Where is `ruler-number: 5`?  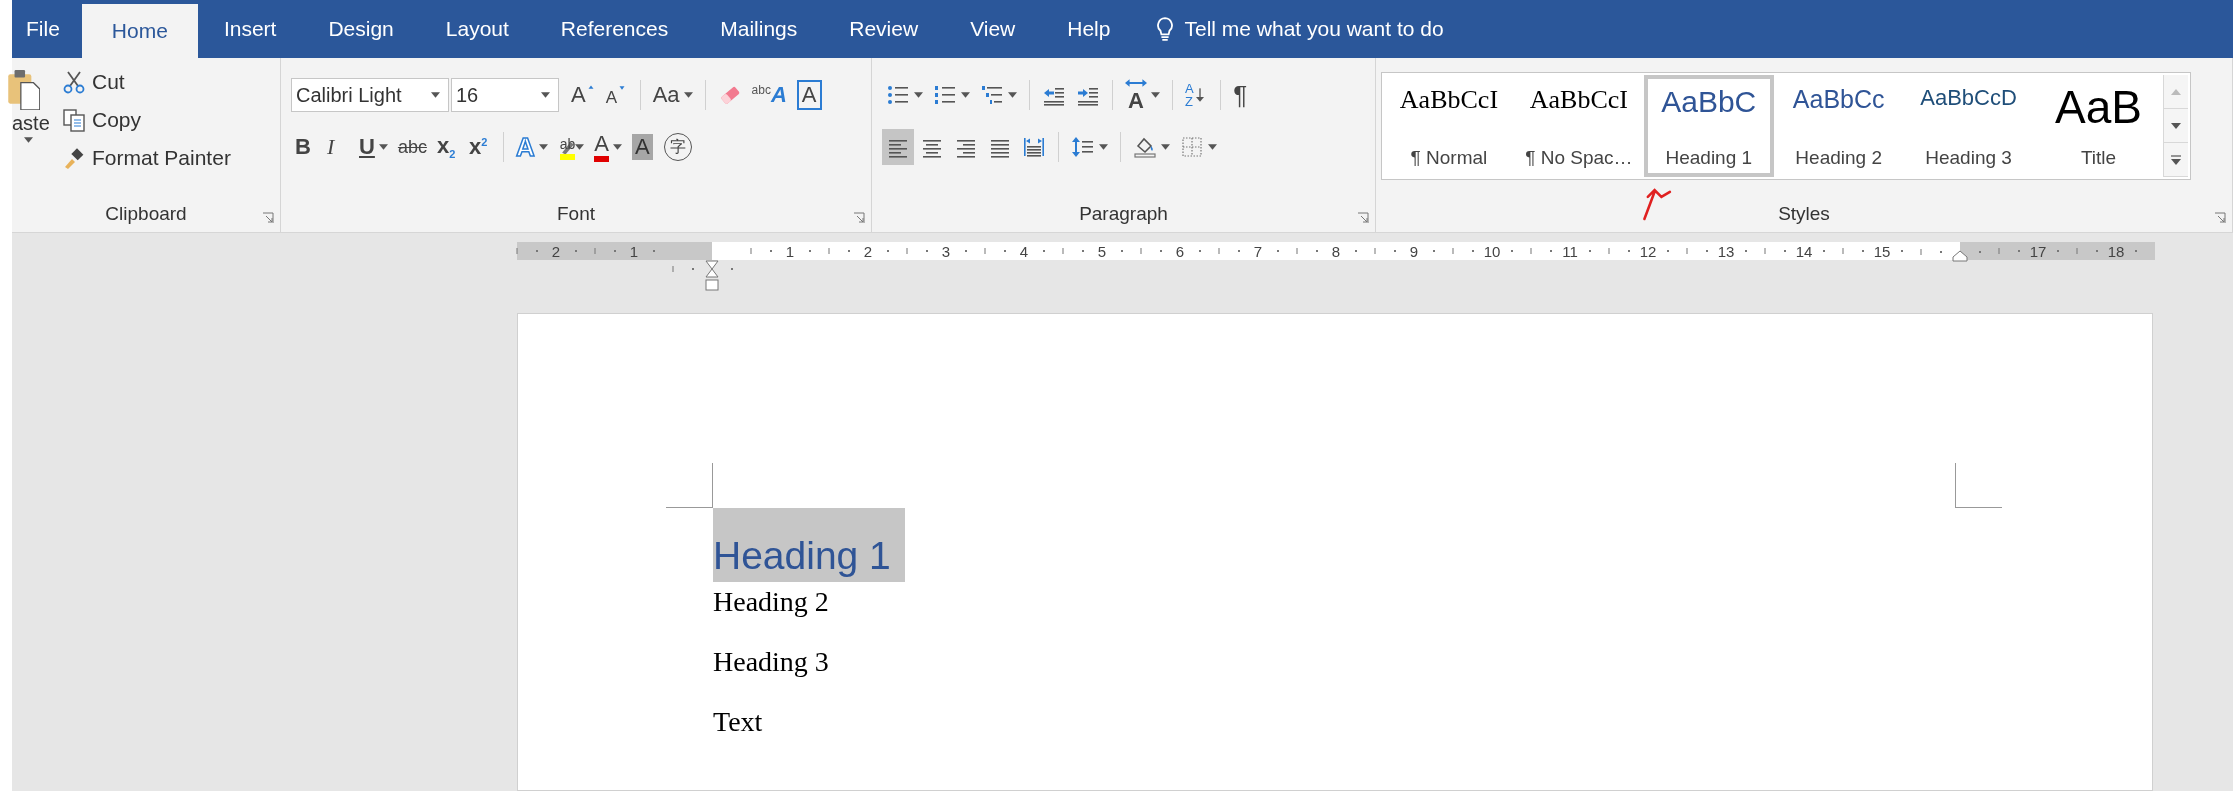
ruler-number: 5 is located at coordinates (1102, 251).